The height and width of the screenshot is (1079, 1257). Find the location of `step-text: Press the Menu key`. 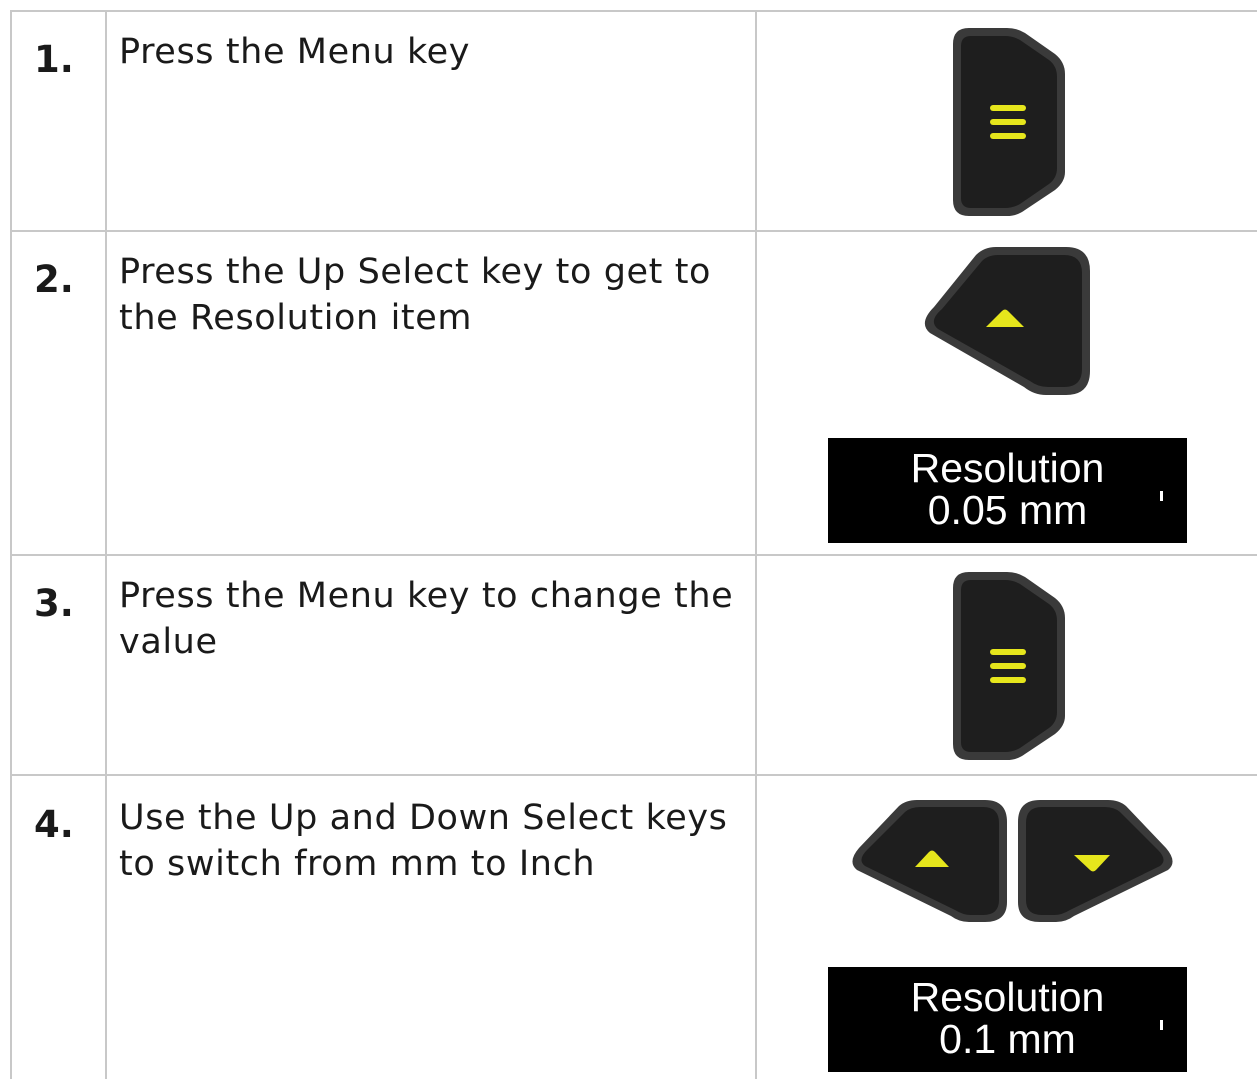

step-text: Press the Menu key is located at coordinates (295, 52).